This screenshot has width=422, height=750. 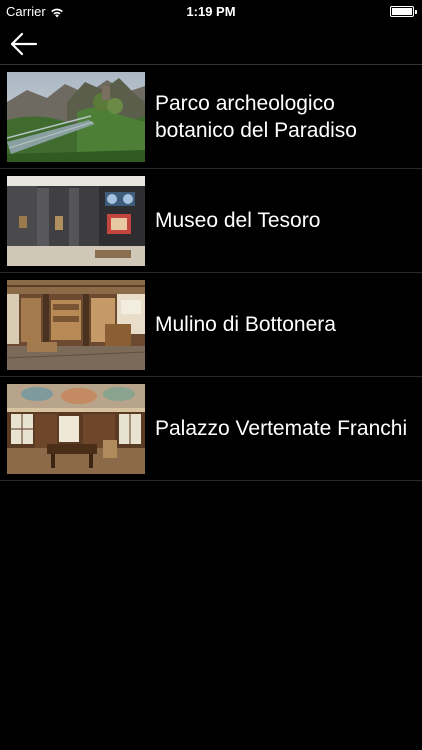 I want to click on mountain-walkway-photo, so click(x=76, y=117).